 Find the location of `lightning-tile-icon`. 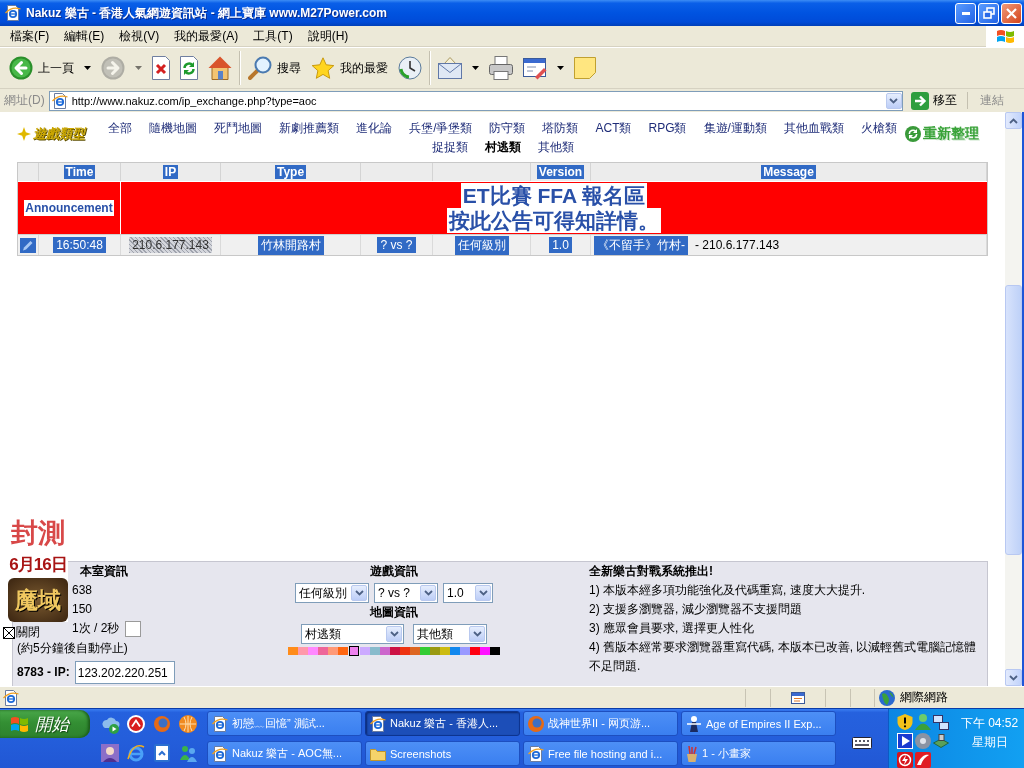

lightning-tile-icon is located at coordinates (905, 760).